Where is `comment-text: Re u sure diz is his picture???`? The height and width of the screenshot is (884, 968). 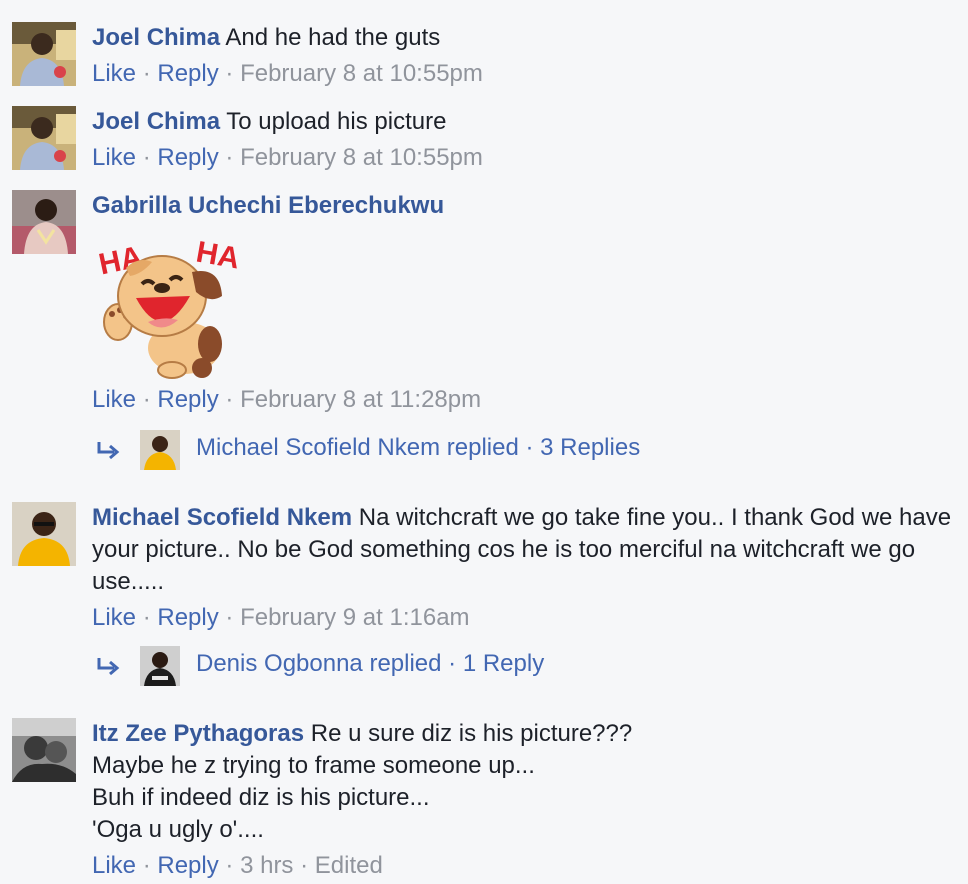 comment-text: Re u sure diz is his picture??? is located at coordinates (471, 733).